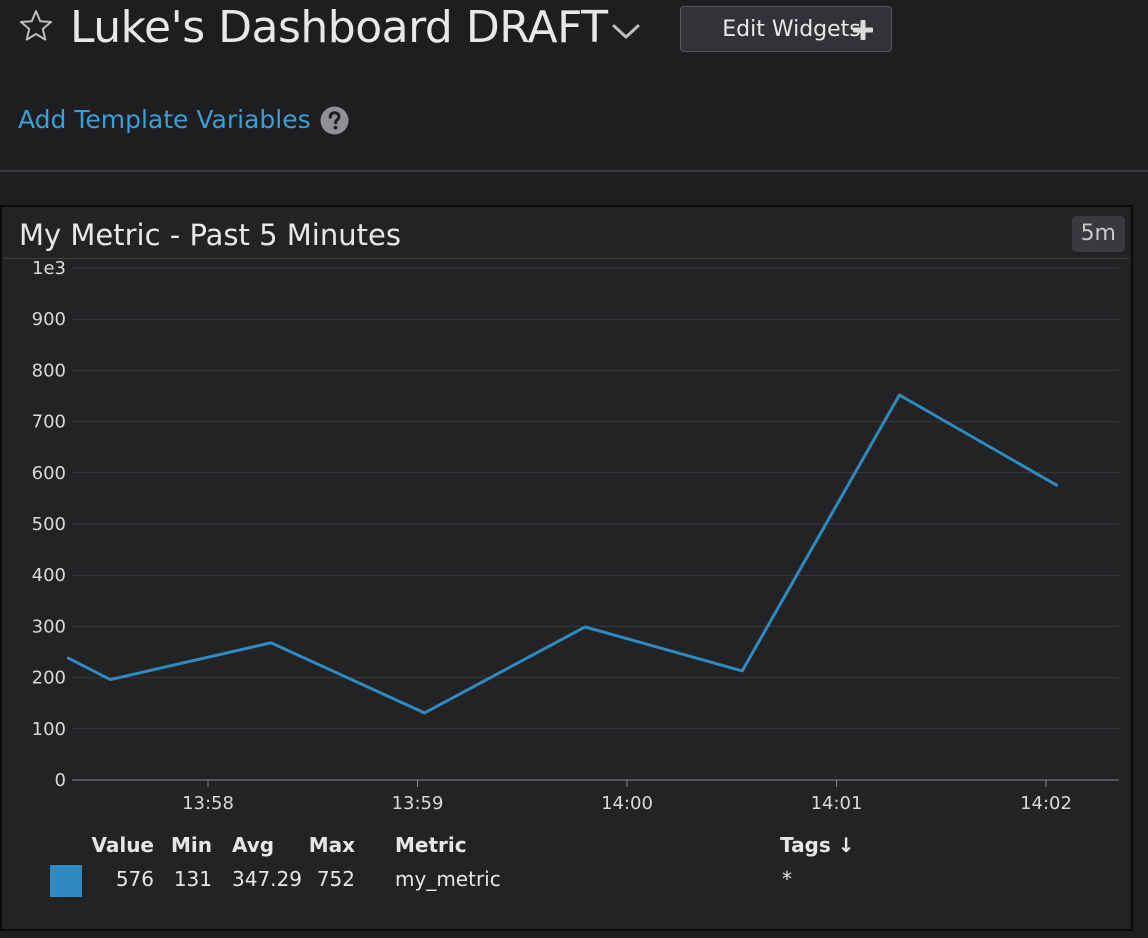 The image size is (1148, 938). I want to click on y-tick-label: 1e3, so click(49, 268).